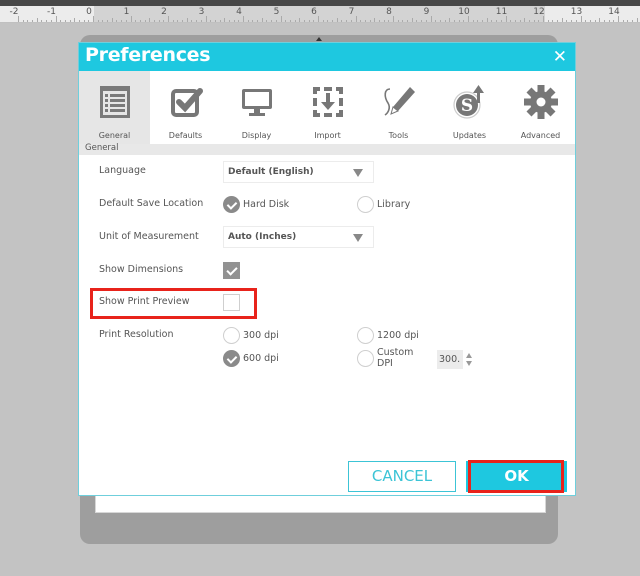 This screenshot has height=576, width=640. Describe the element at coordinates (540, 107) in the screenshot. I see `tab-advanced: Advanced` at that location.